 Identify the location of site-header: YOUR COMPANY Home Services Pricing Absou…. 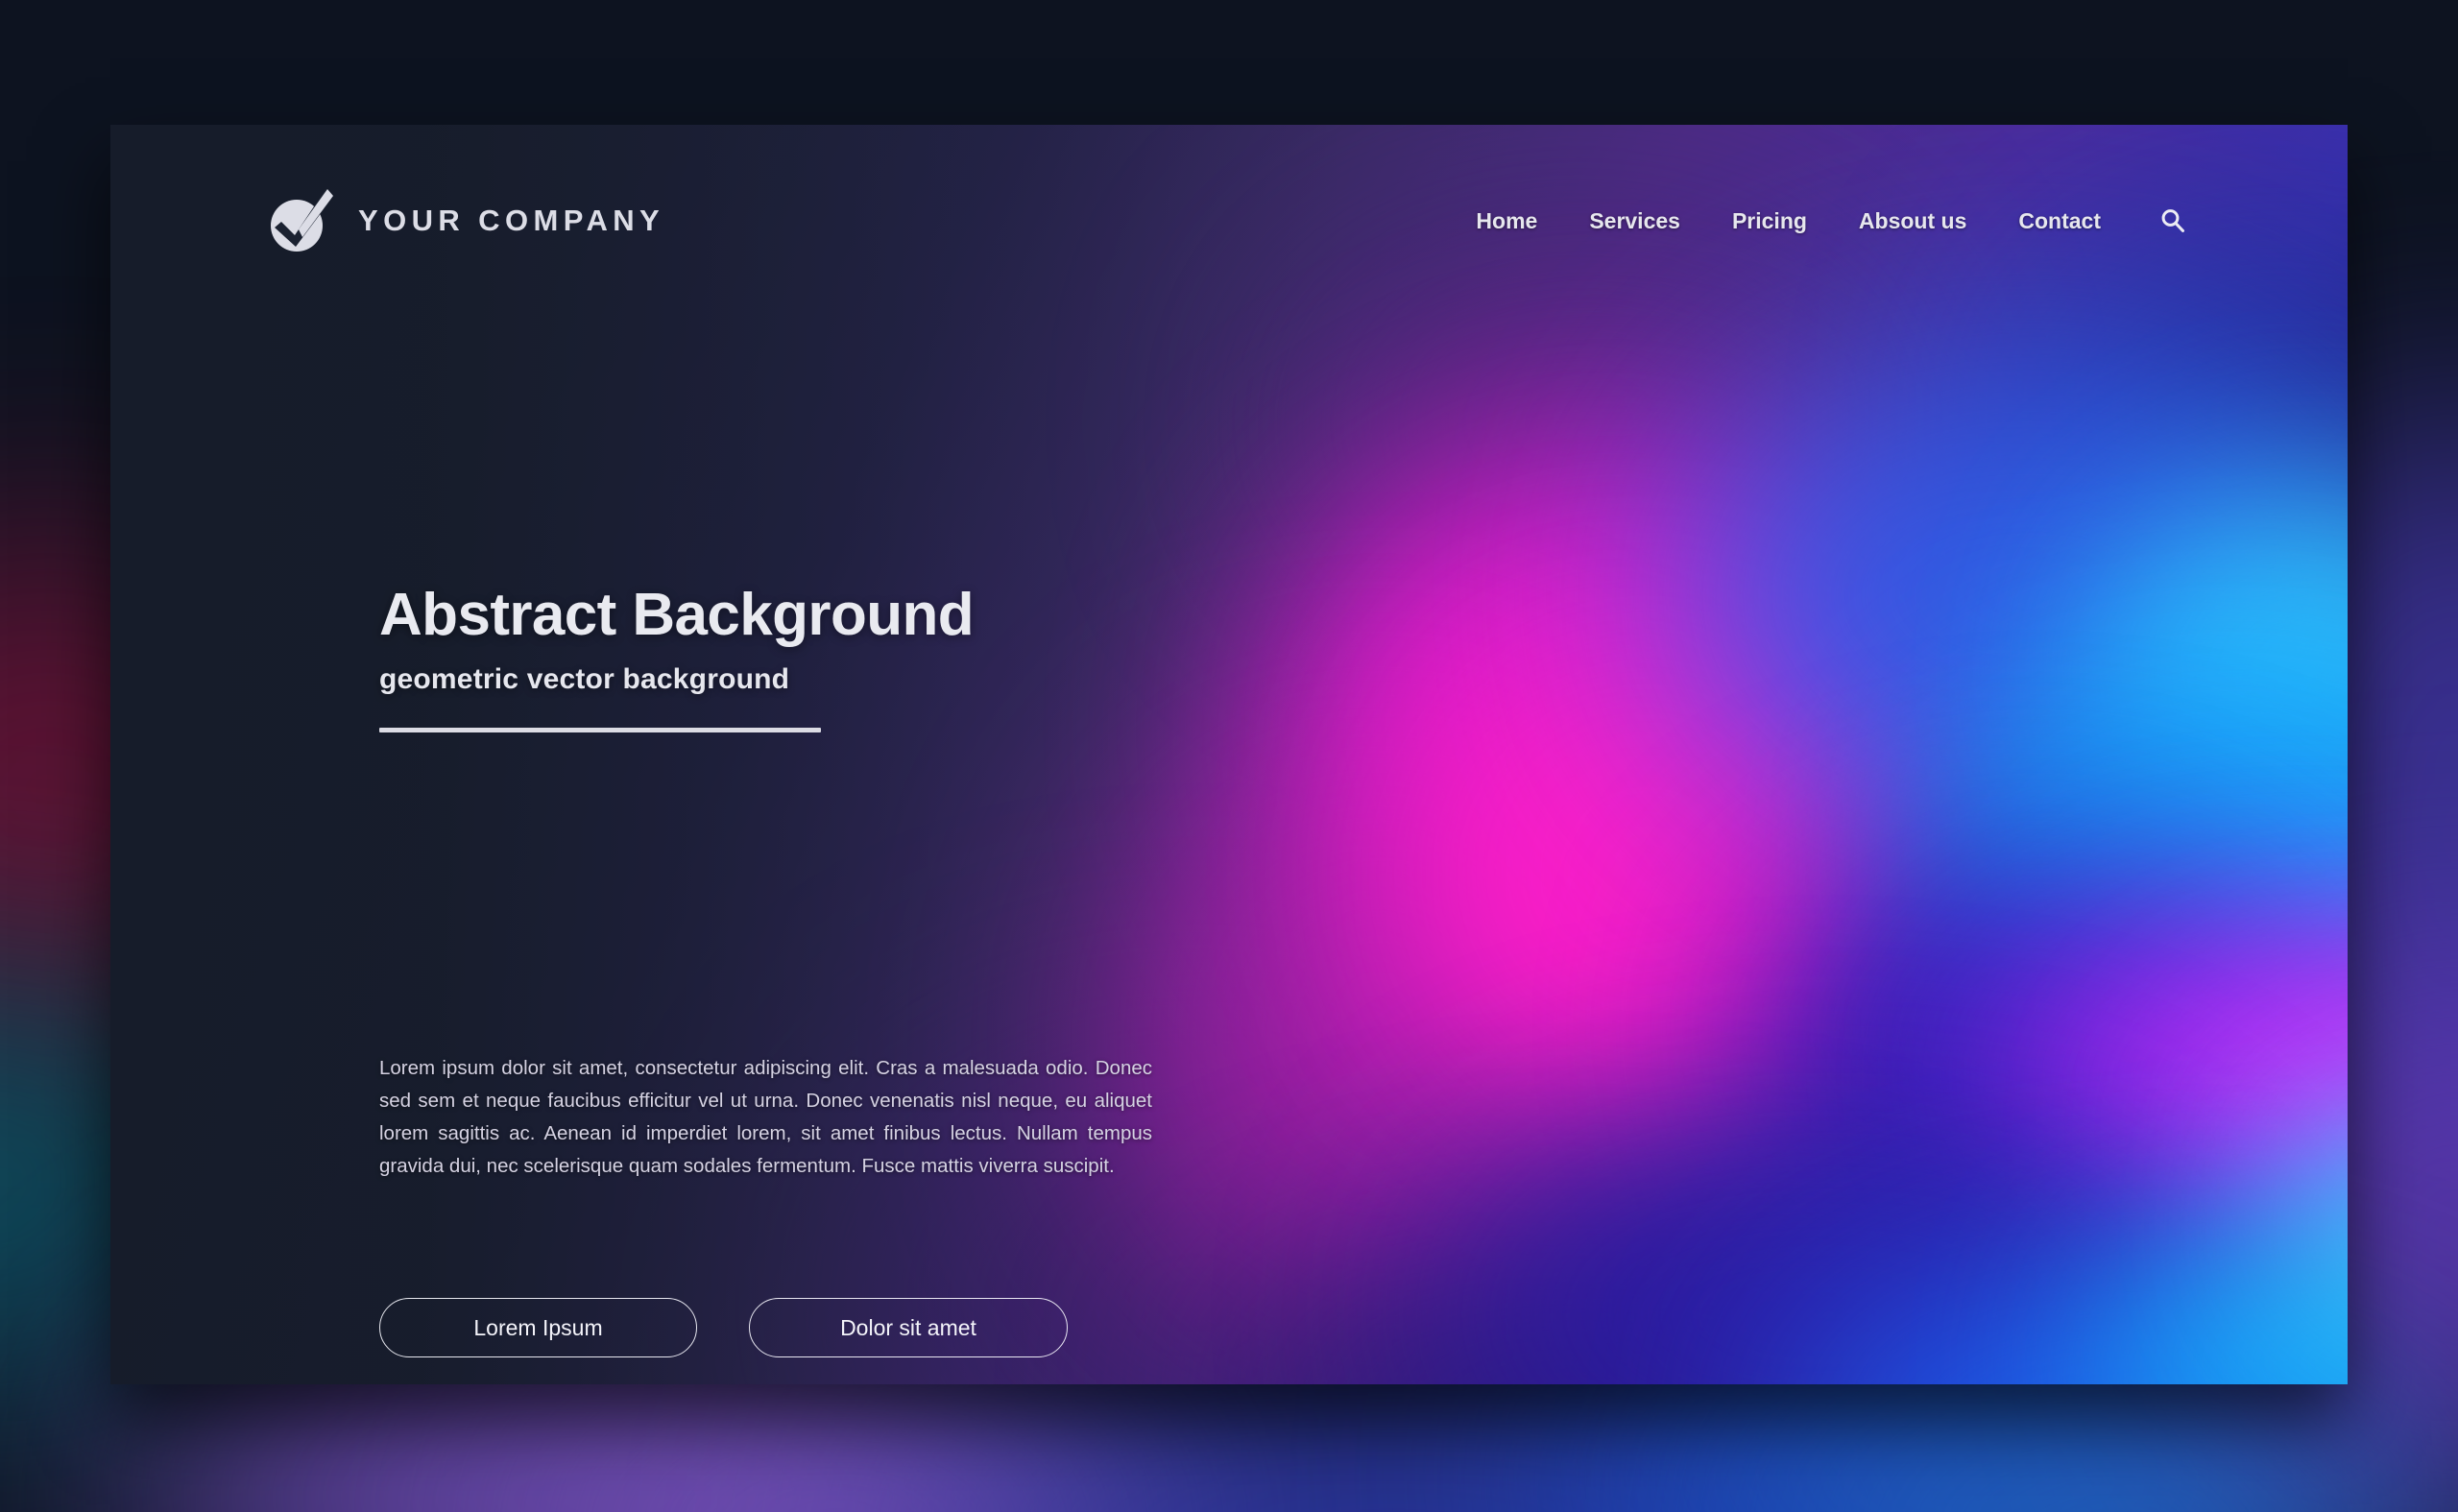
(1229, 221).